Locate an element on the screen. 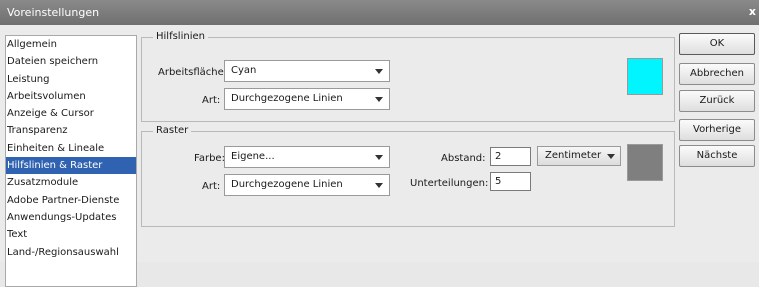 The image size is (759, 287). guides-color-swatch is located at coordinates (645, 76).